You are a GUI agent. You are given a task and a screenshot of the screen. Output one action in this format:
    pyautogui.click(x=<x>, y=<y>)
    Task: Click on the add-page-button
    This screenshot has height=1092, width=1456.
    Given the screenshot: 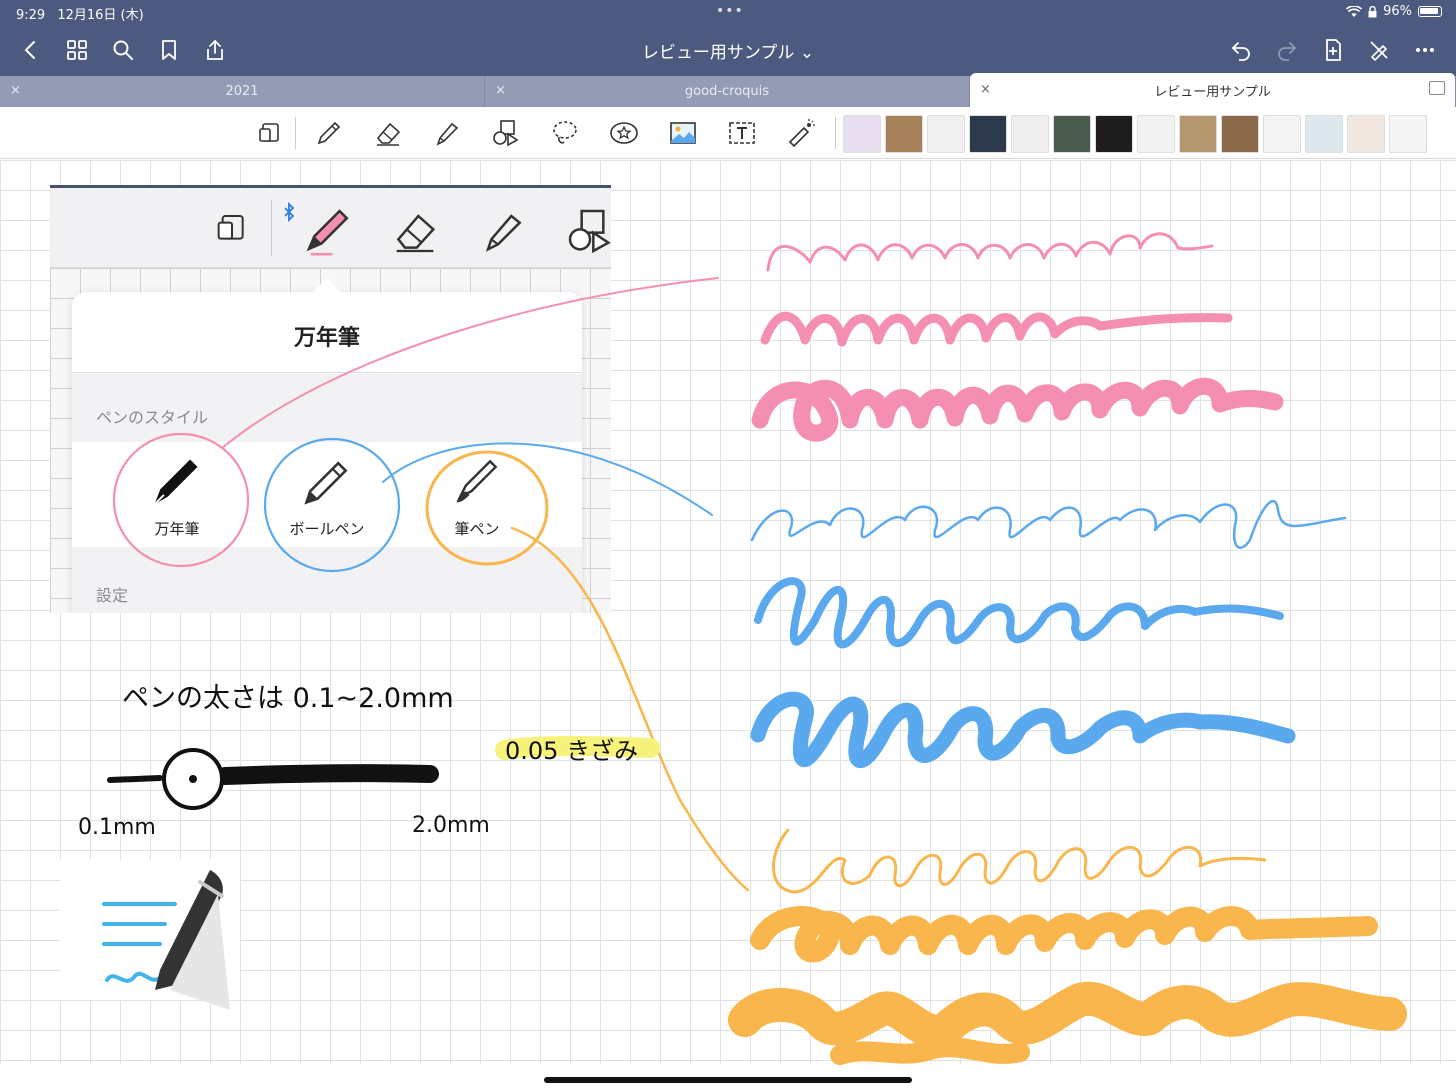 What is the action you would take?
    pyautogui.click(x=1333, y=50)
    